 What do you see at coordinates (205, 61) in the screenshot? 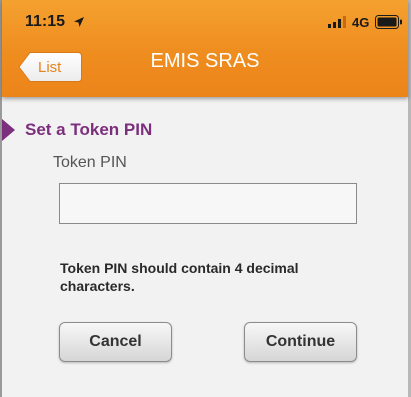
I see `page-title: EMIS SRAS` at bounding box center [205, 61].